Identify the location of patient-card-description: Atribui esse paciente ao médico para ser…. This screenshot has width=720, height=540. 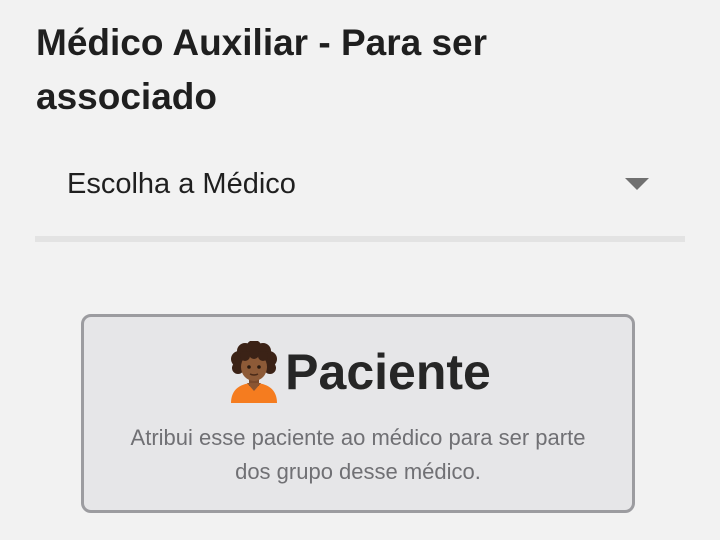
(358, 454).